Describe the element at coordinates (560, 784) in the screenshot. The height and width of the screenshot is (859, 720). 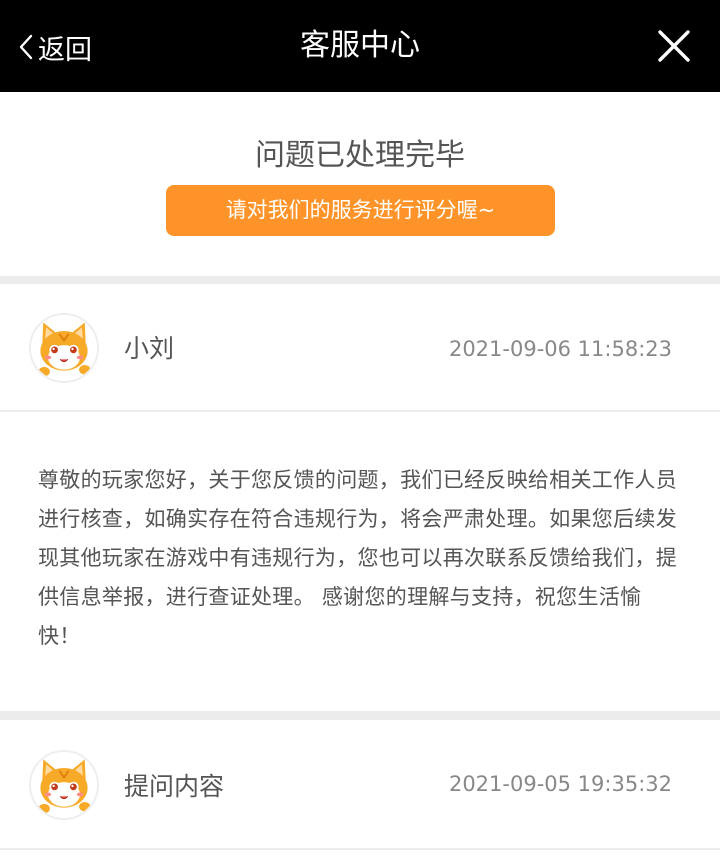
I see `question-timestamp: 2021-09-05 19:35:32` at that location.